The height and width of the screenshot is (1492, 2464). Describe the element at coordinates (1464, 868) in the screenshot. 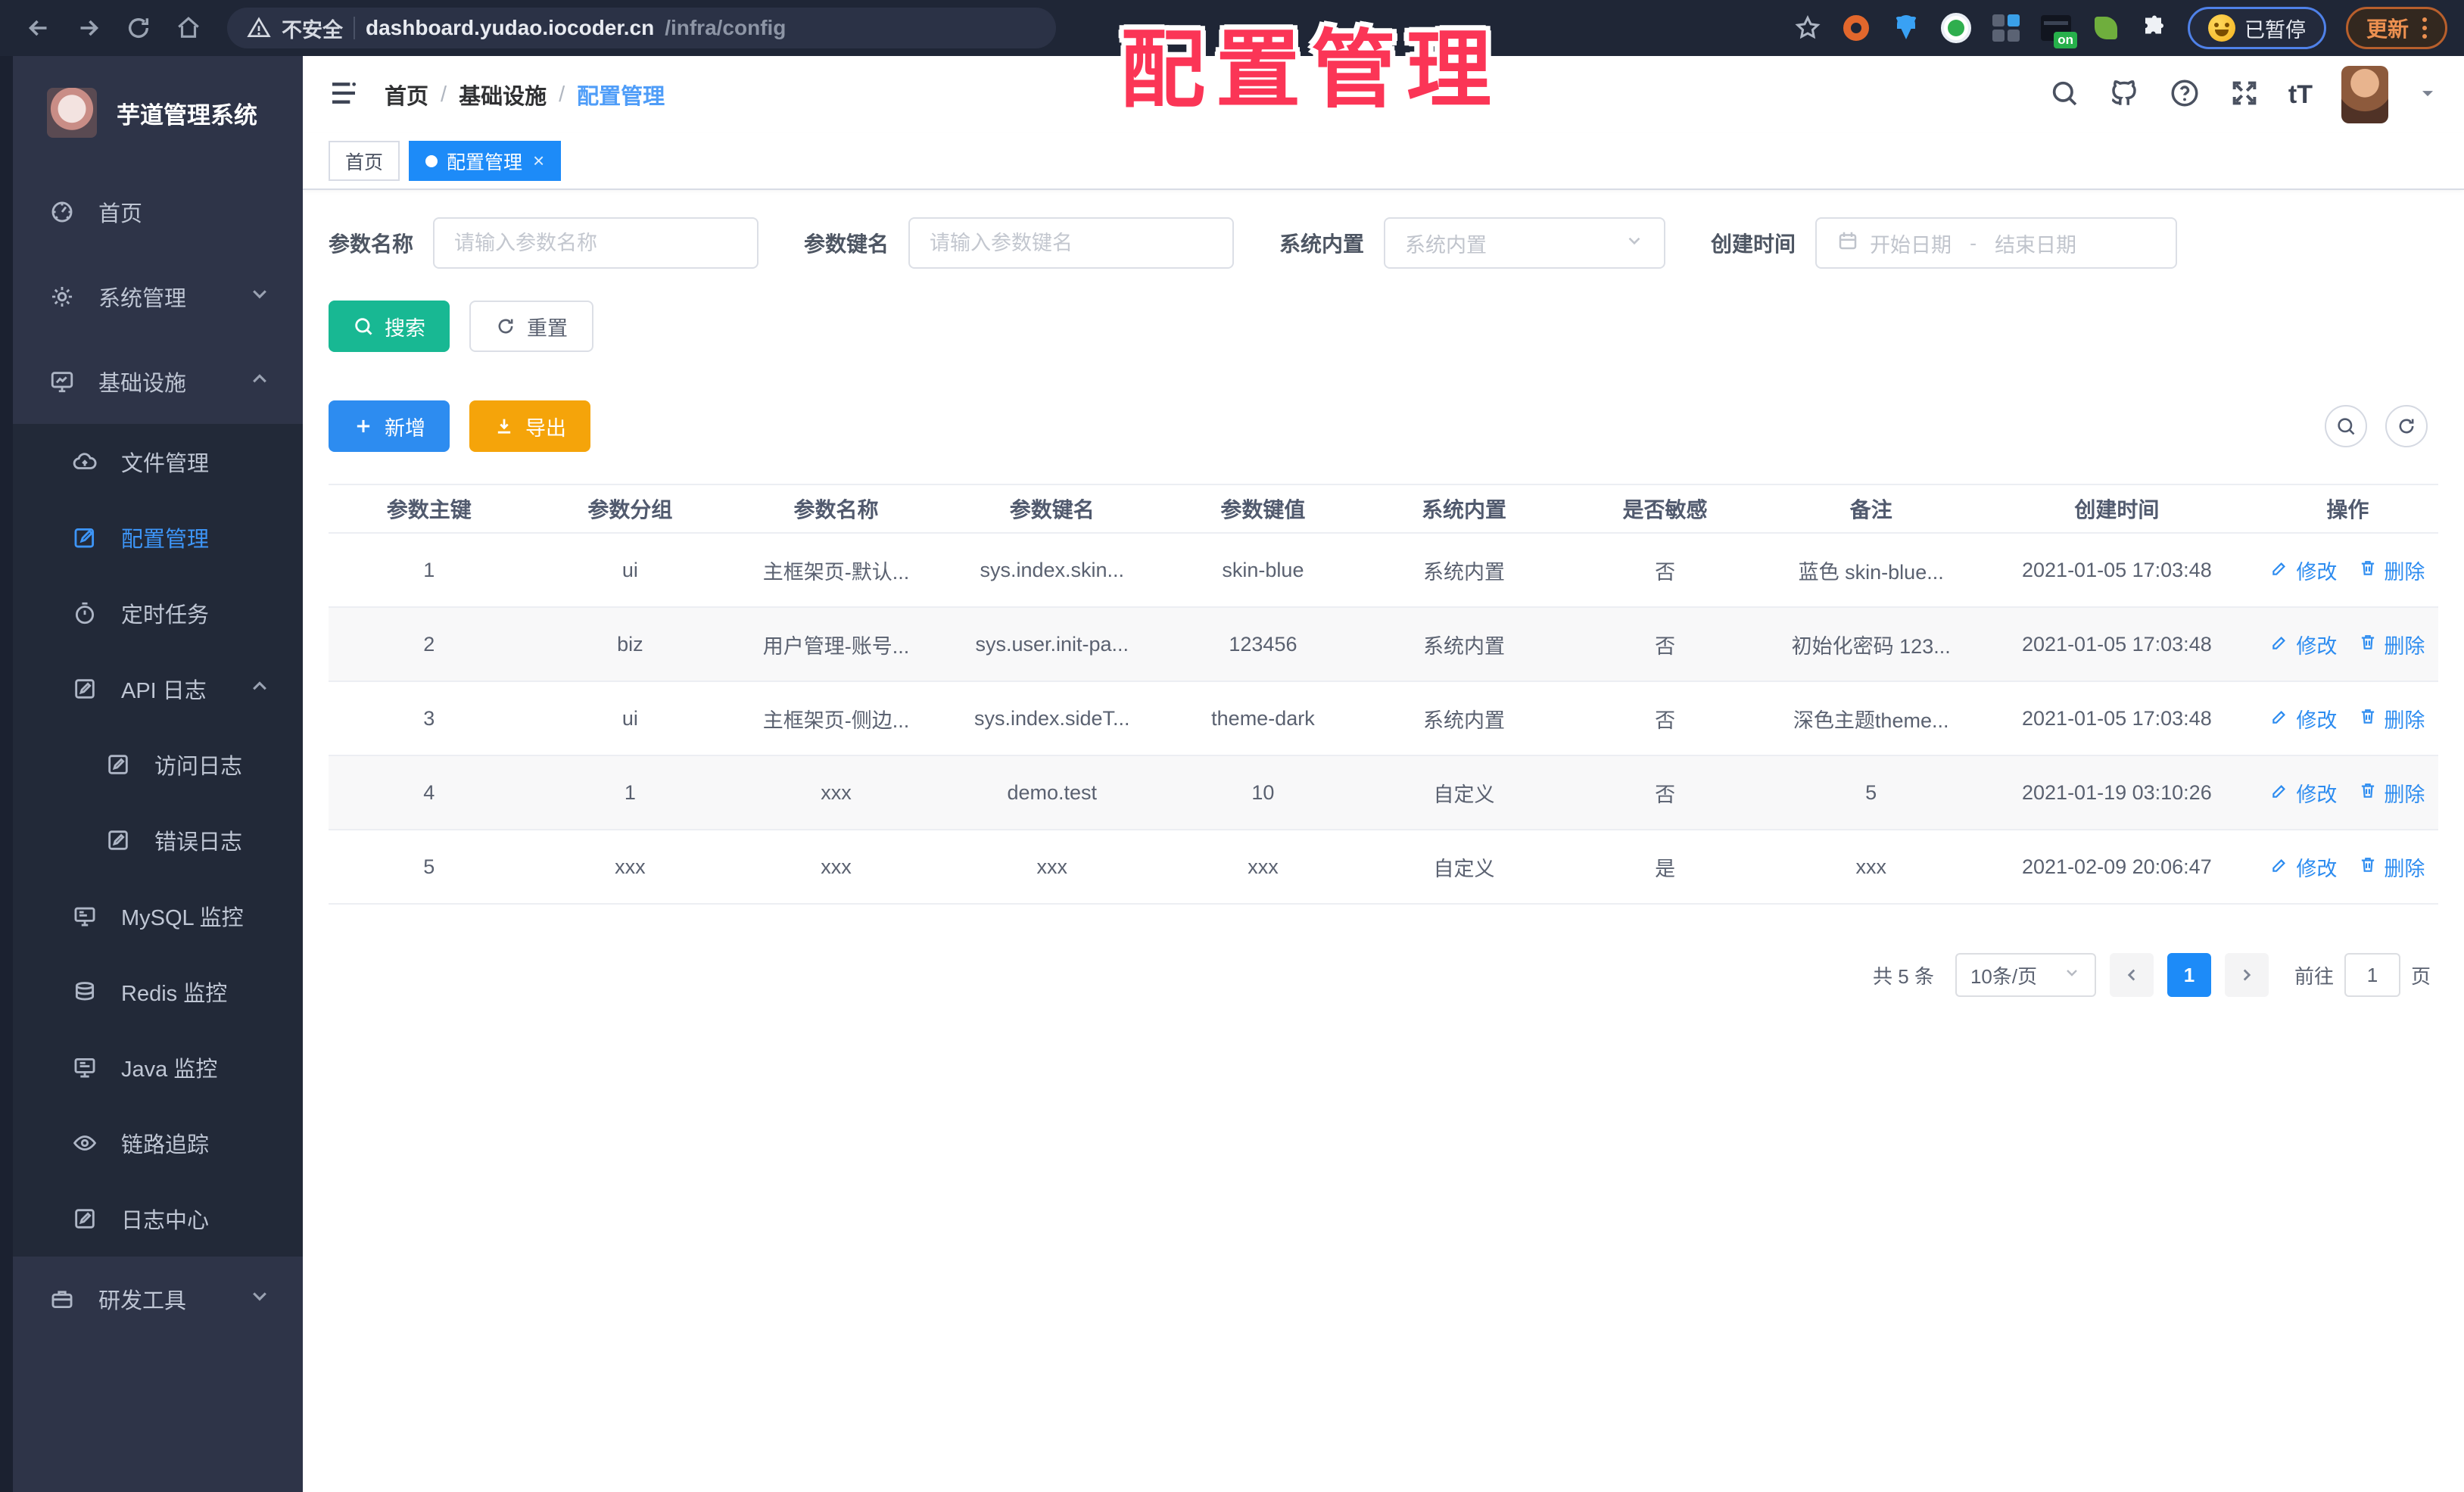

I see `table-cell: 自定义` at that location.